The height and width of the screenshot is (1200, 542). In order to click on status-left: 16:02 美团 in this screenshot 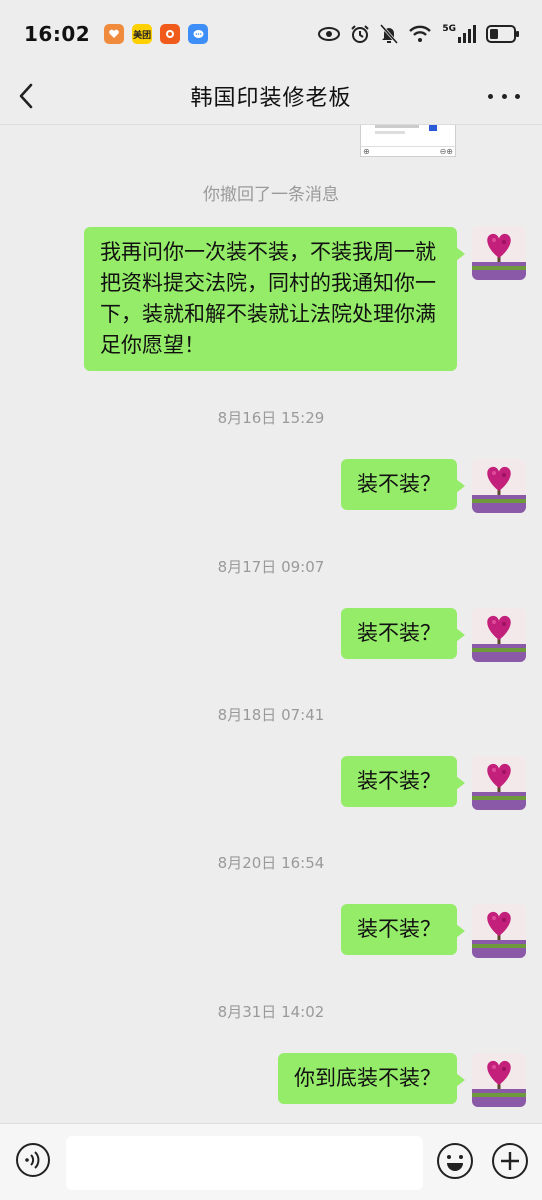, I will do `click(116, 34)`.